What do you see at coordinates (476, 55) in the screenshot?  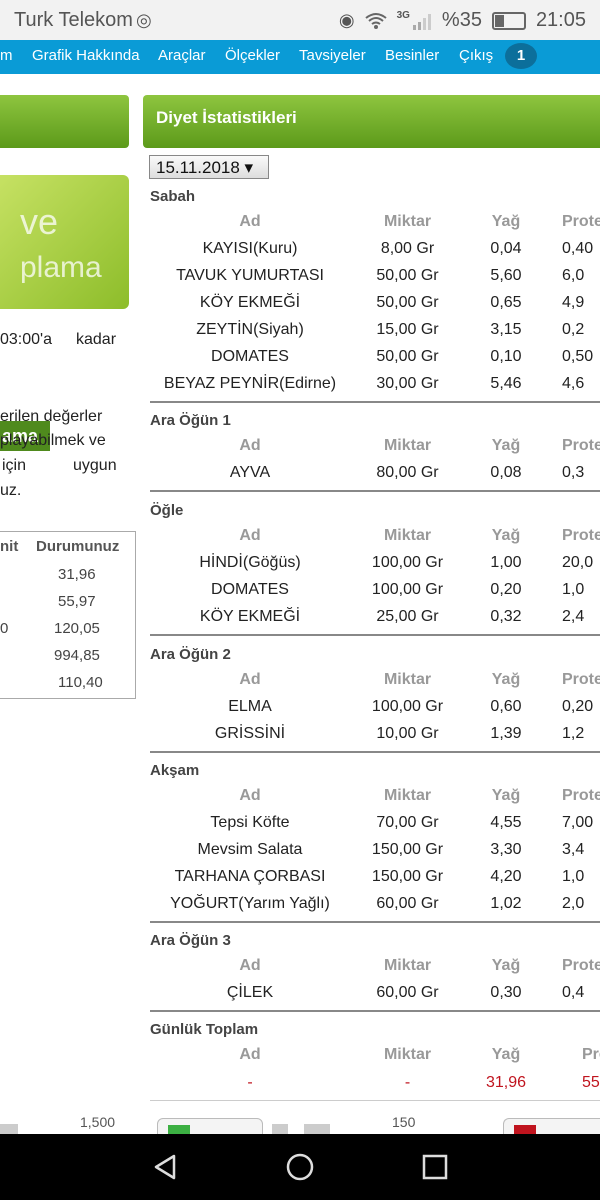 I see `nav-item-cikis: Çıkış` at bounding box center [476, 55].